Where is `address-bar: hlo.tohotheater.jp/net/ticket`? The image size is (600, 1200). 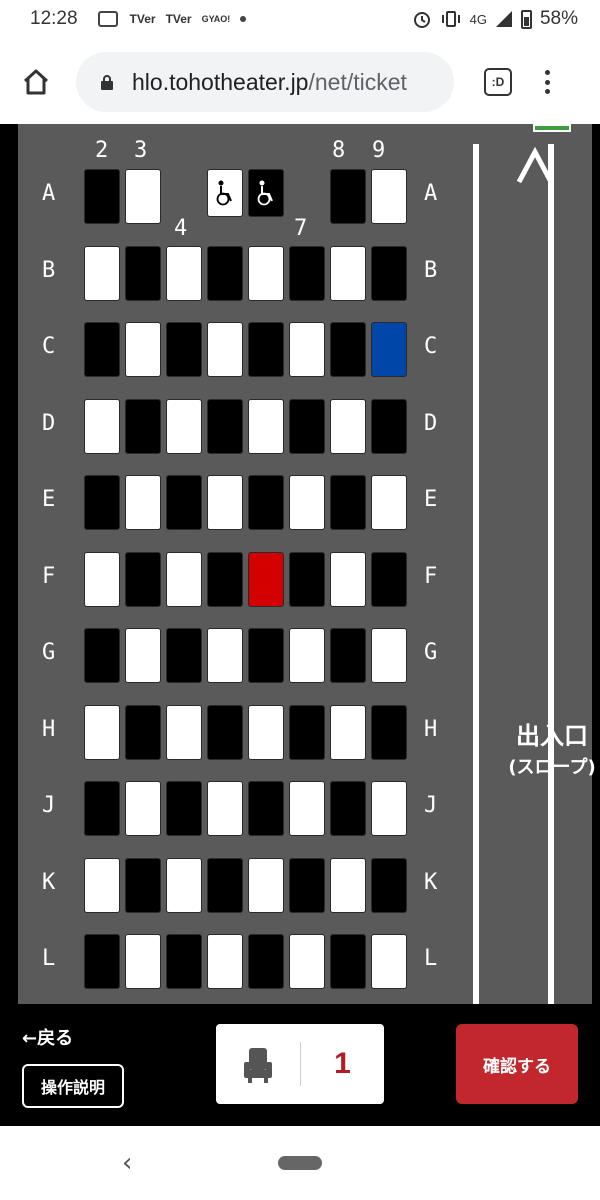 address-bar: hlo.tohotheater.jp/net/ticket is located at coordinates (265, 82).